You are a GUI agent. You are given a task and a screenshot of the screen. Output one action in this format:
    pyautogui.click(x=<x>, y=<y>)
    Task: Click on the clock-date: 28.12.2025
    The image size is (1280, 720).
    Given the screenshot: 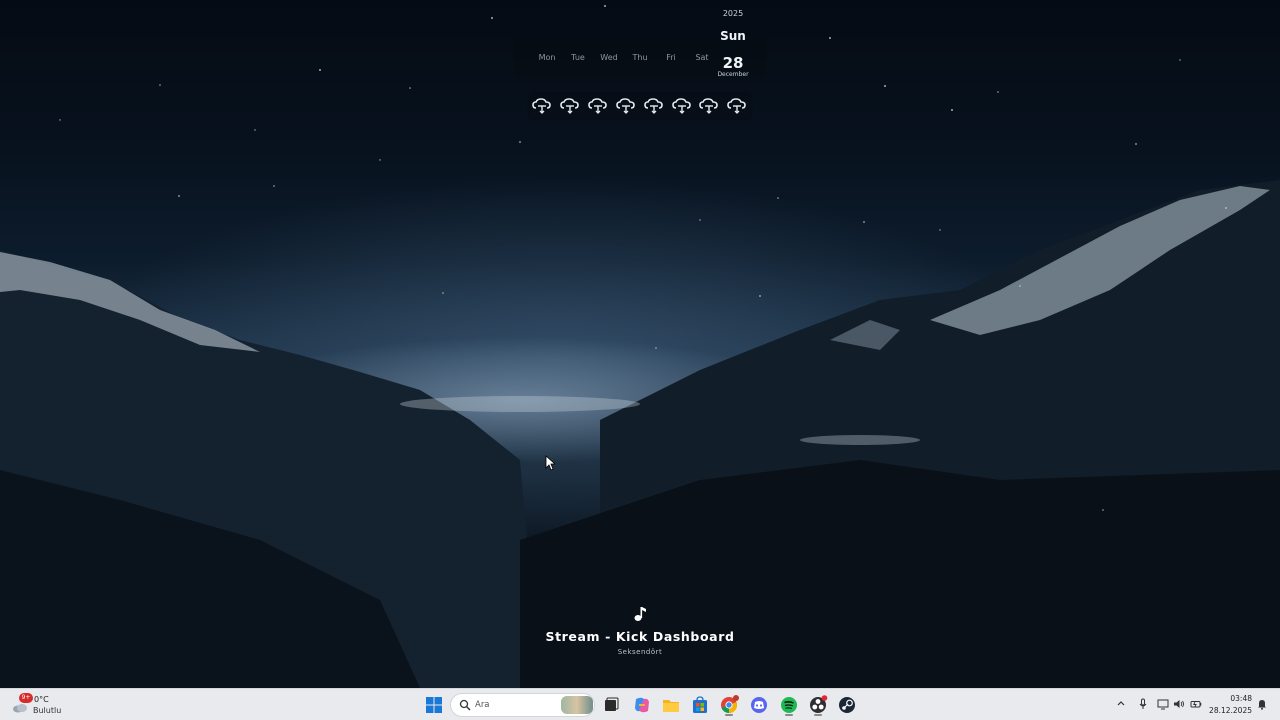 What is the action you would take?
    pyautogui.click(x=1224, y=710)
    